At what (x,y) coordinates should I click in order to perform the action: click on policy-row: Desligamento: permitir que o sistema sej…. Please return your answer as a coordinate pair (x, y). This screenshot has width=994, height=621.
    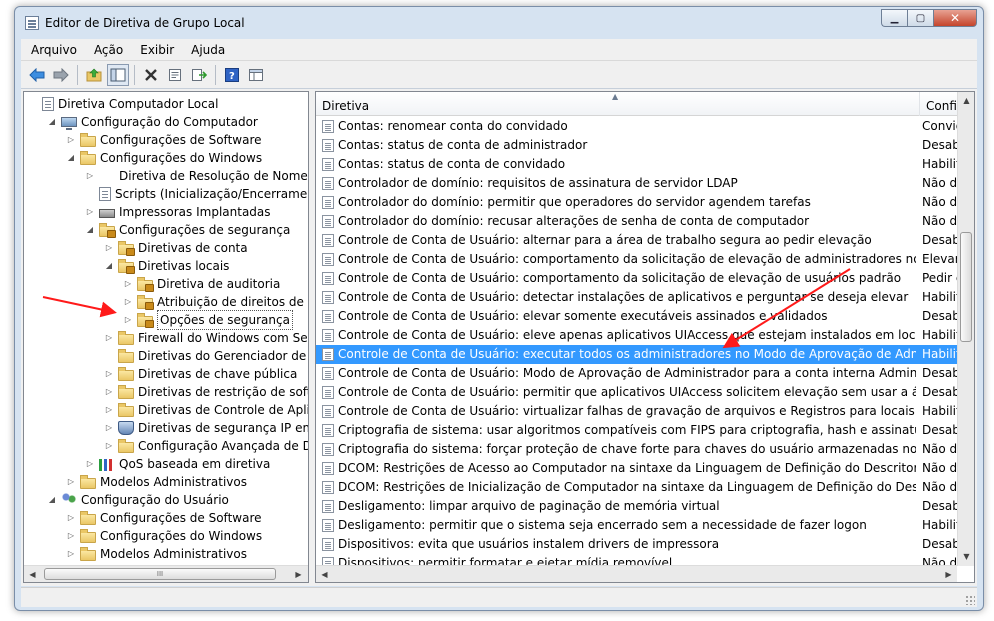
    Looking at the image, I should click on (636, 525).